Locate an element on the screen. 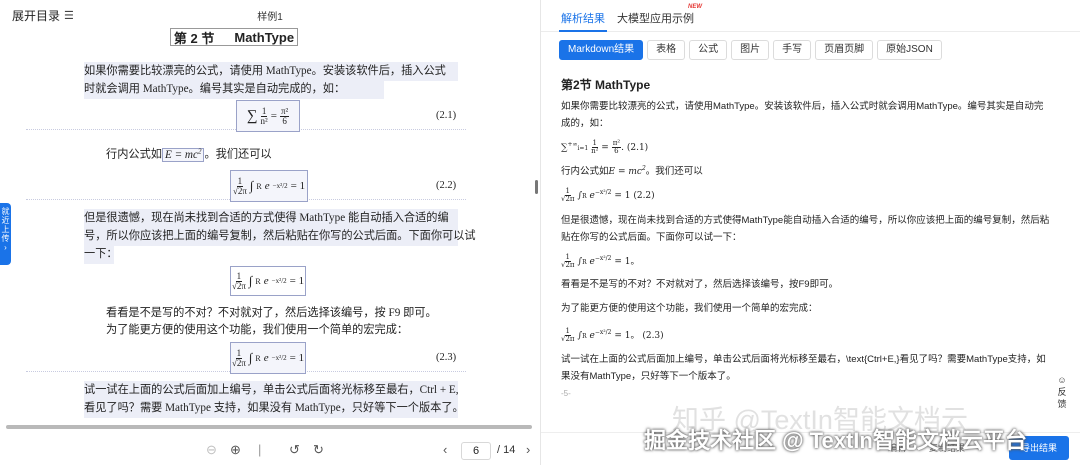  page-number-input: 6 is located at coordinates (476, 451).